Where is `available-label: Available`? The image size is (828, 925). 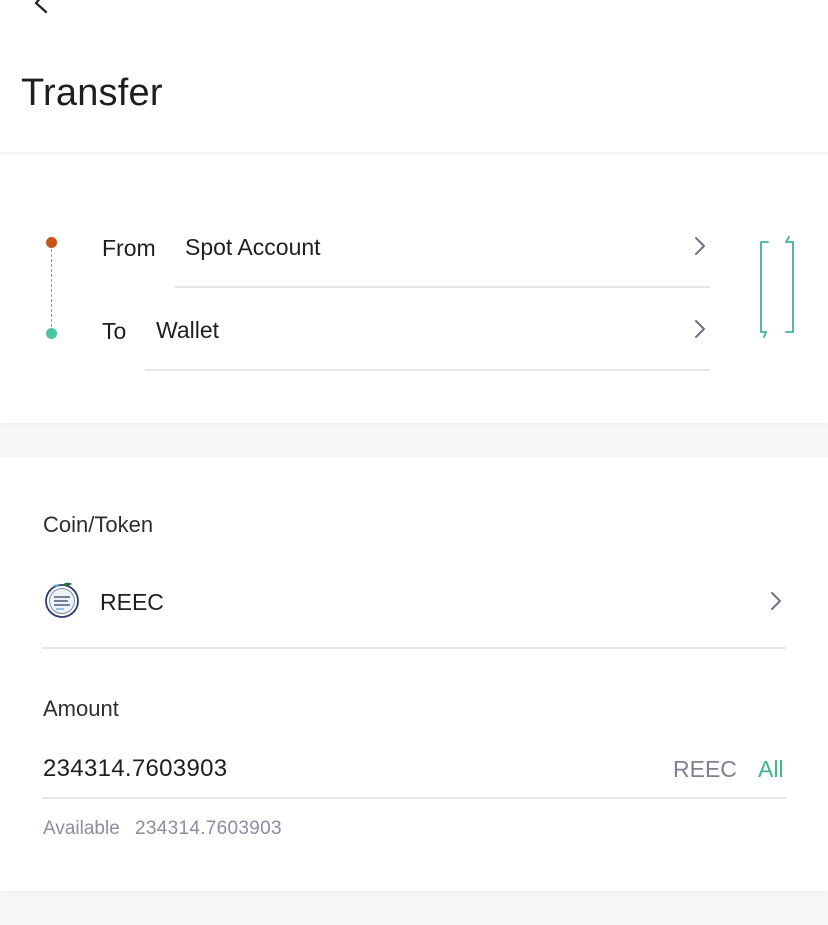 available-label: Available is located at coordinates (81, 828).